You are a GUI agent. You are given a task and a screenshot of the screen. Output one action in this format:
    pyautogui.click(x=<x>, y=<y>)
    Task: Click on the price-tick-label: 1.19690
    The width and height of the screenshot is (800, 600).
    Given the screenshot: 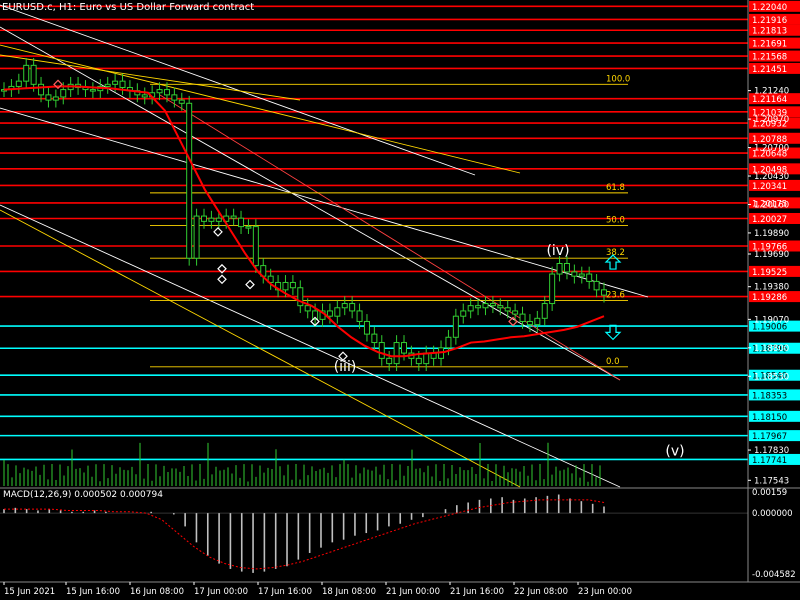 What is the action you would take?
    pyautogui.click(x=771, y=255)
    